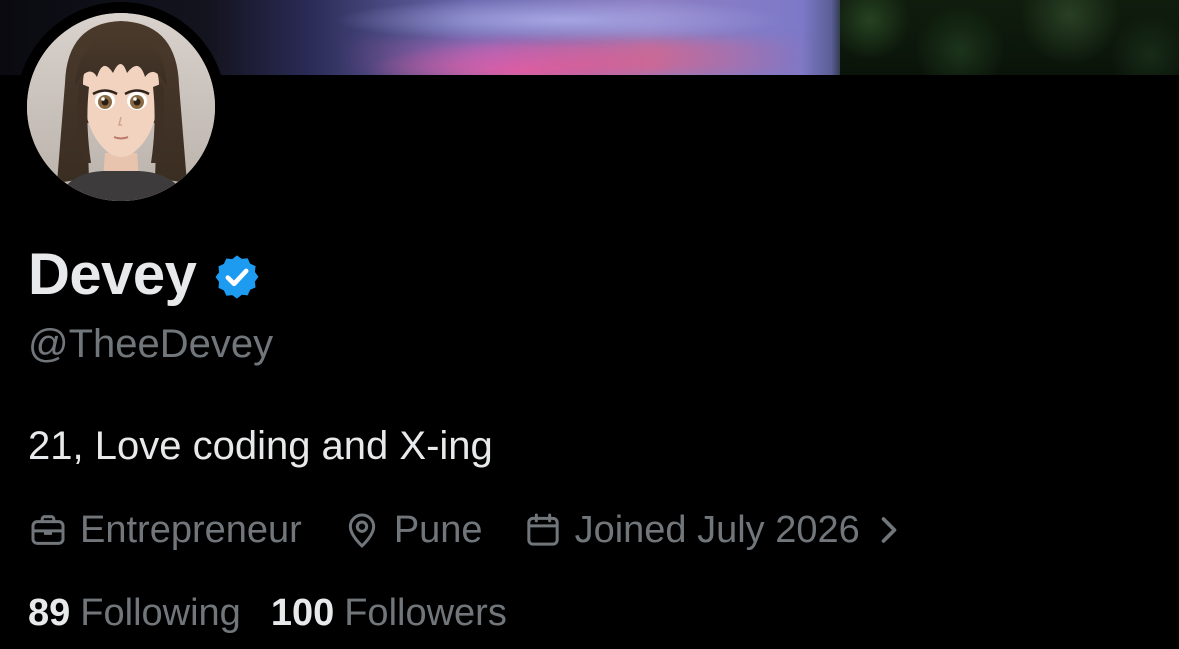 This screenshot has height=649, width=1179. What do you see at coordinates (895, 530) in the screenshot?
I see `chevron-right-icon` at bounding box center [895, 530].